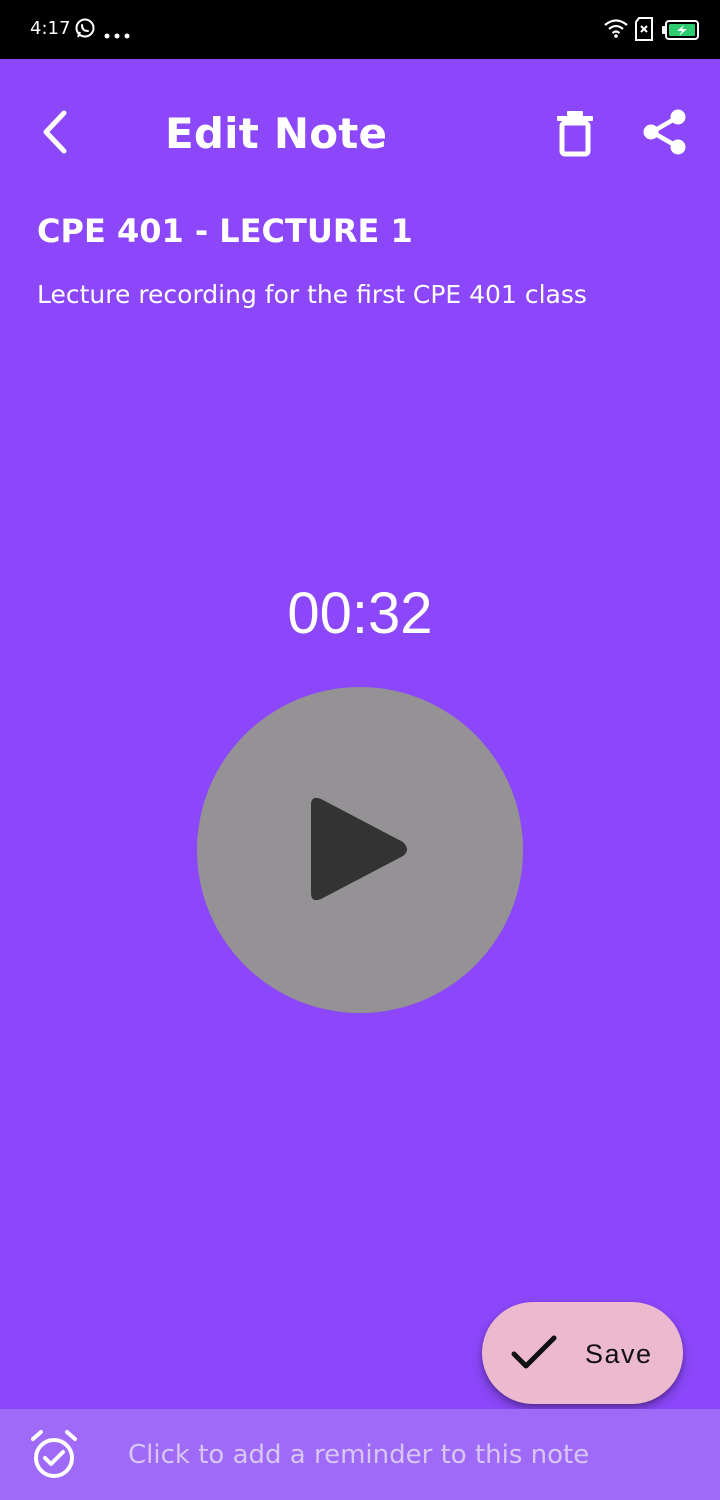 Image resolution: width=720 pixels, height=1500 pixels. I want to click on delete-button, so click(575, 133).